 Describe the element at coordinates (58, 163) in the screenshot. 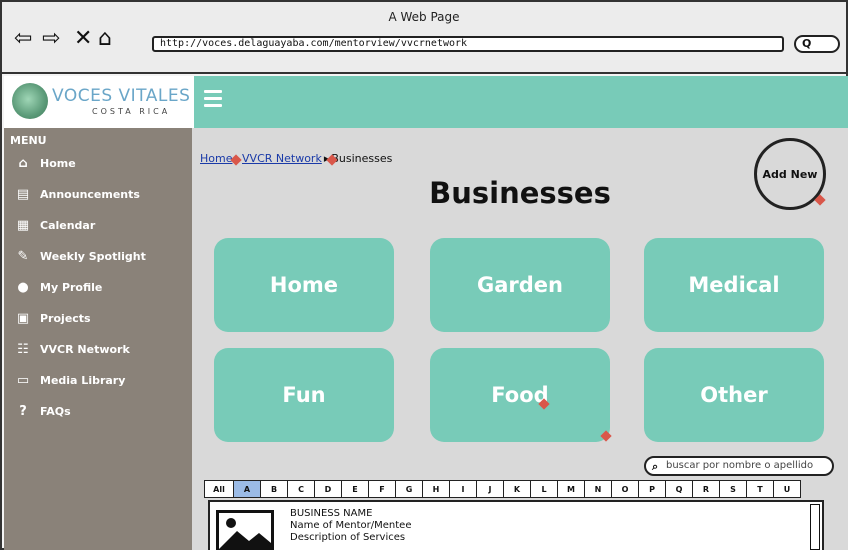

I see `sidebar-item-label: Home` at that location.